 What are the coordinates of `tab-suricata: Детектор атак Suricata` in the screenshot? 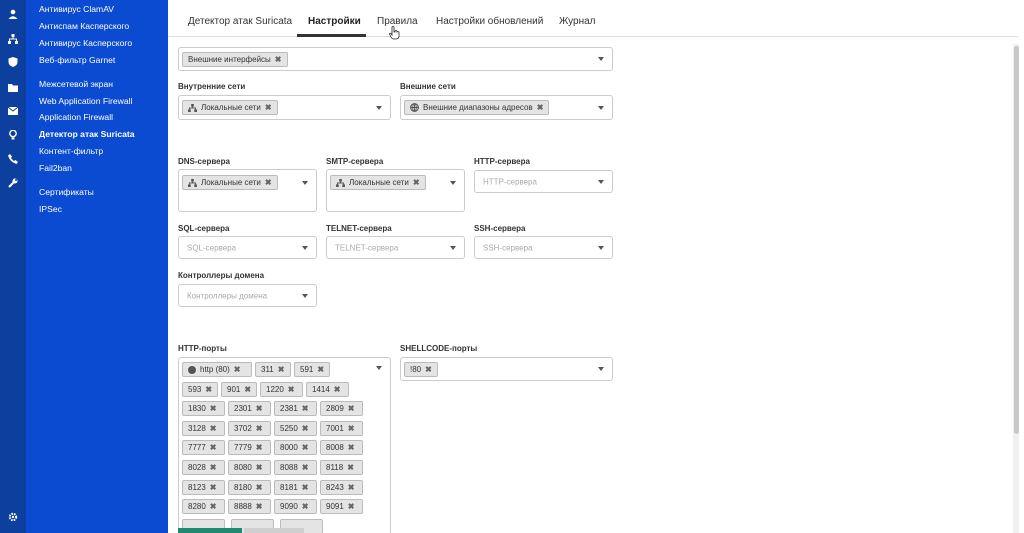 It's located at (240, 21).